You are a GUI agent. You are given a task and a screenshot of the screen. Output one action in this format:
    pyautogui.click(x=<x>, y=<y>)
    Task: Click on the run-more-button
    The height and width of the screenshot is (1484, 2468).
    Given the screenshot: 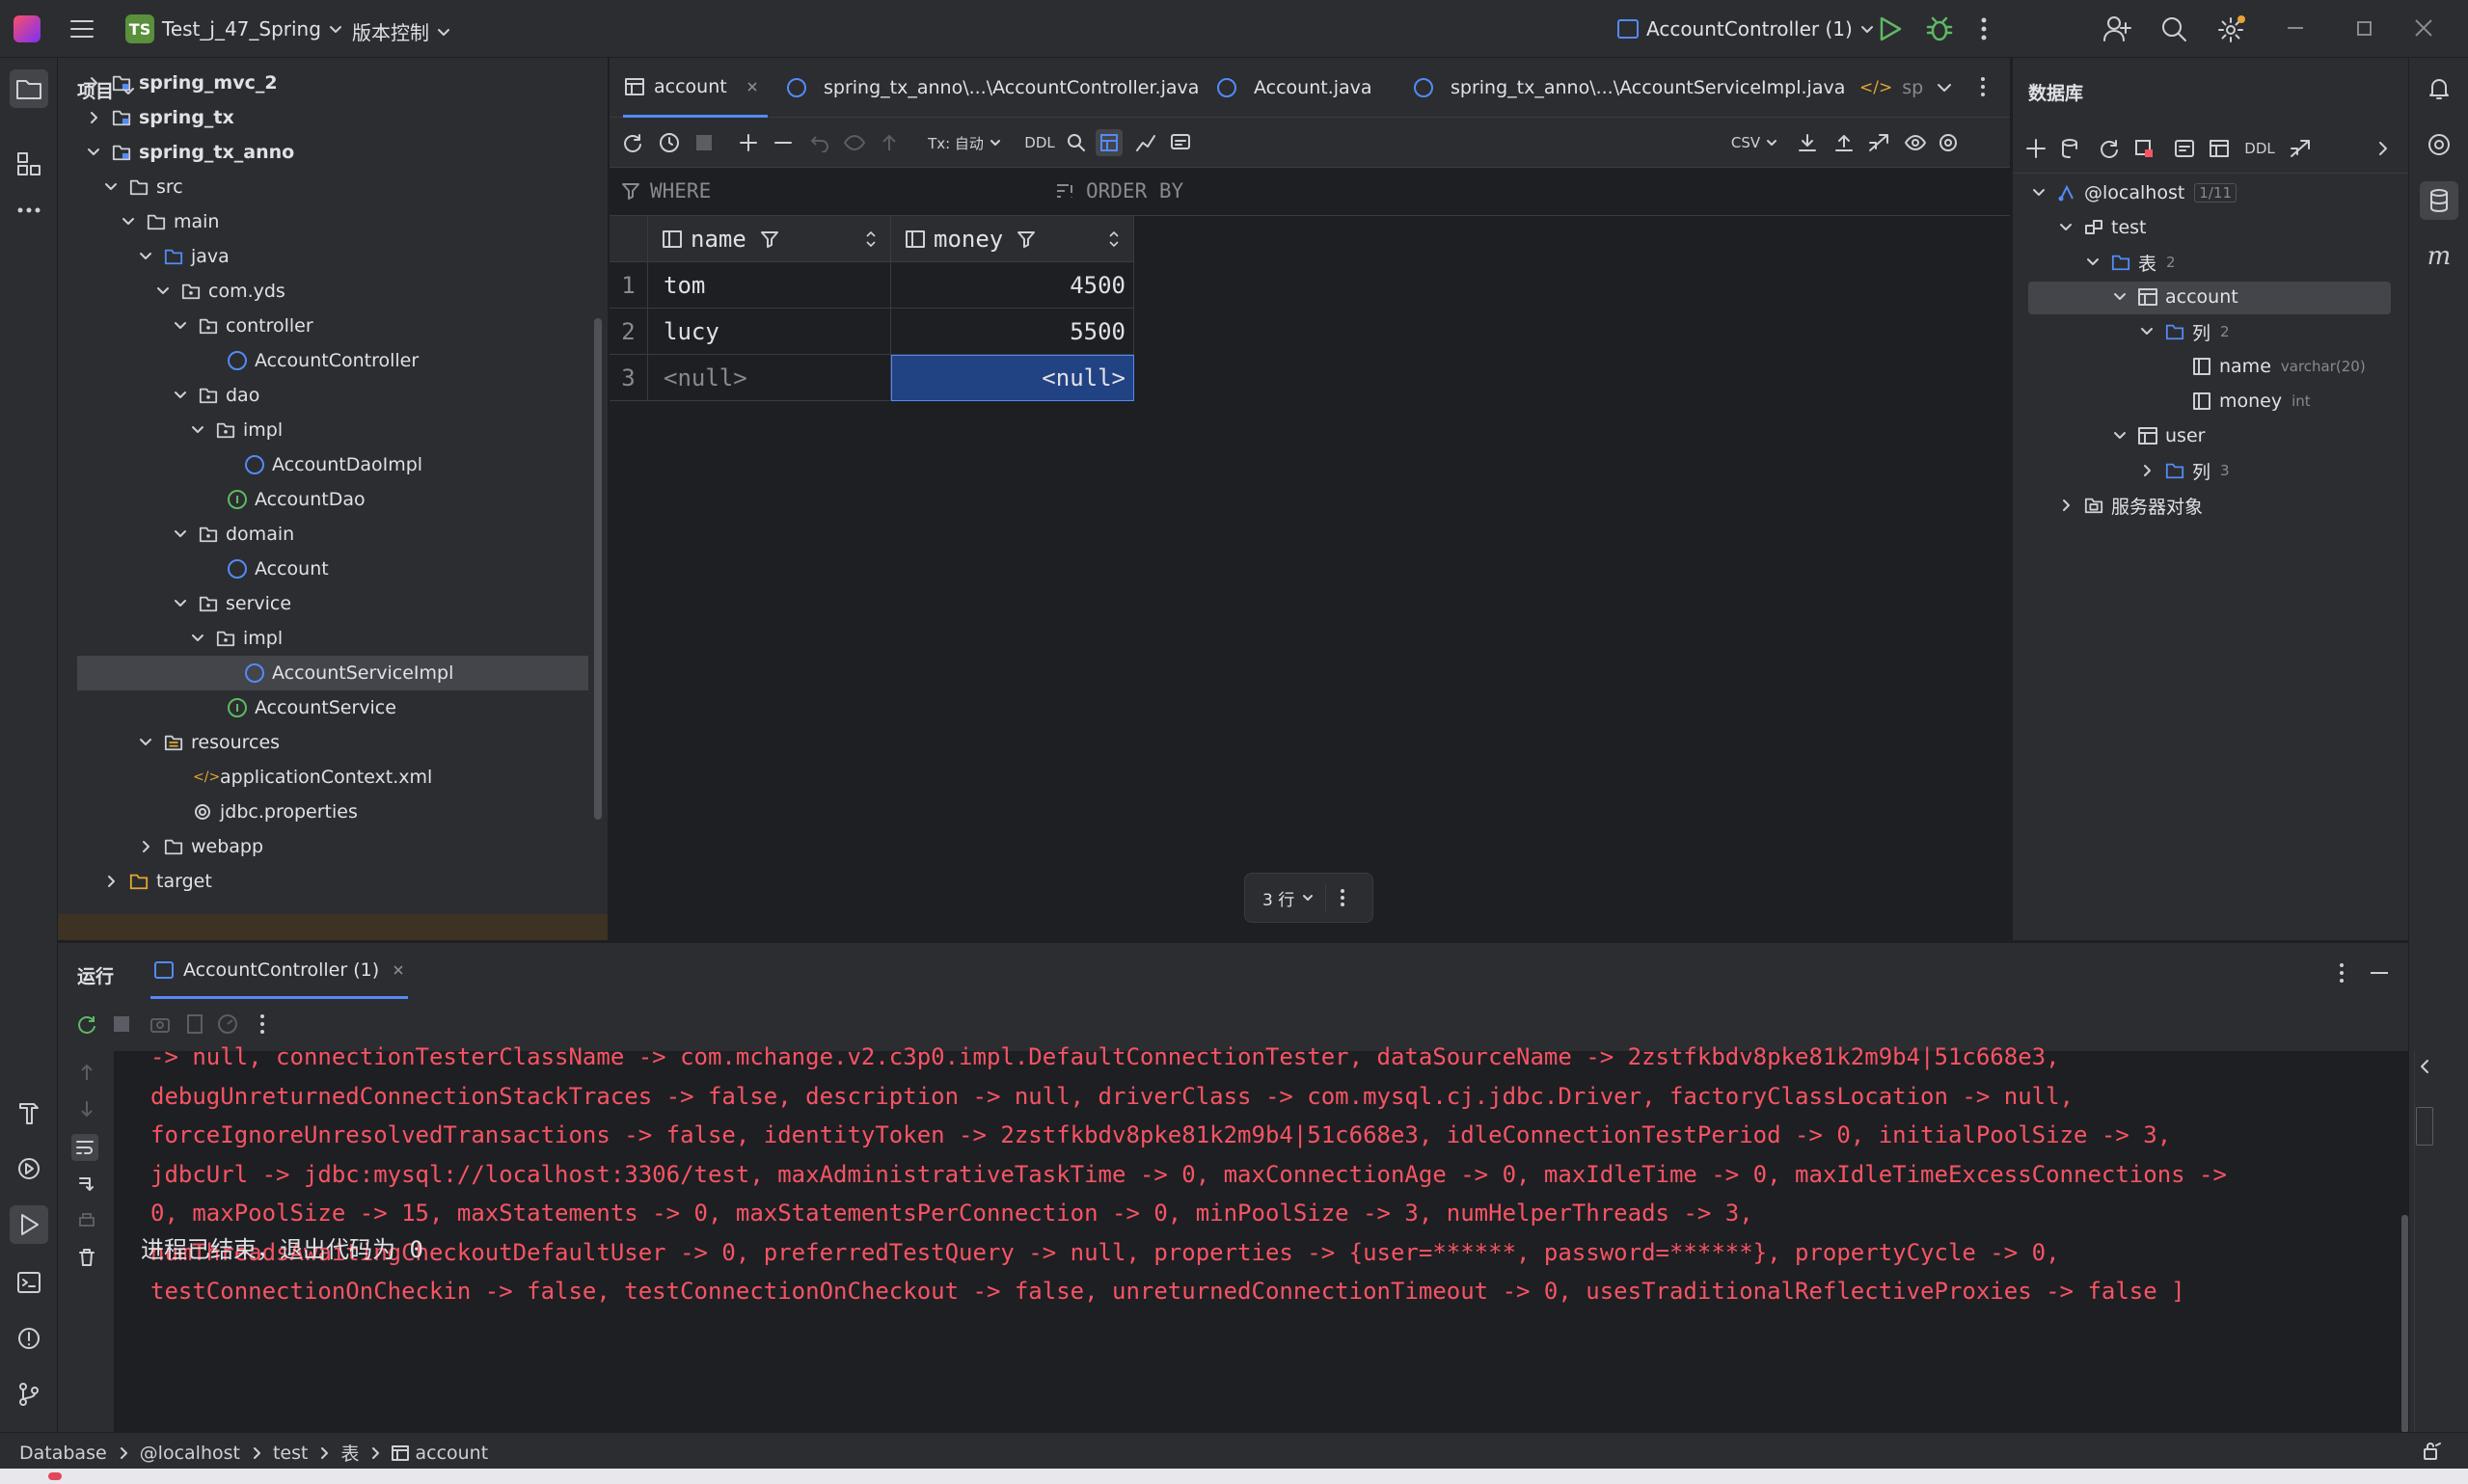 What is the action you would take?
    pyautogui.click(x=2342, y=973)
    